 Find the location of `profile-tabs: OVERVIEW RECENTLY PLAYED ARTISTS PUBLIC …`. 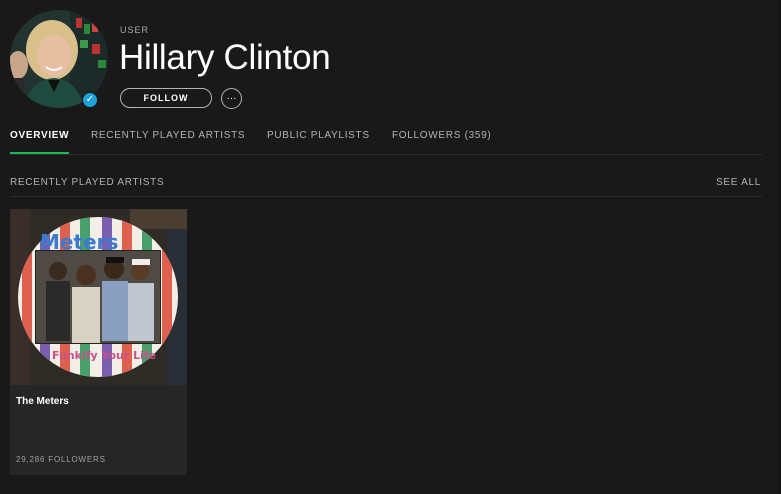

profile-tabs: OVERVIEW RECENTLY PLAYED ARTISTS PUBLIC … is located at coordinates (386, 141).